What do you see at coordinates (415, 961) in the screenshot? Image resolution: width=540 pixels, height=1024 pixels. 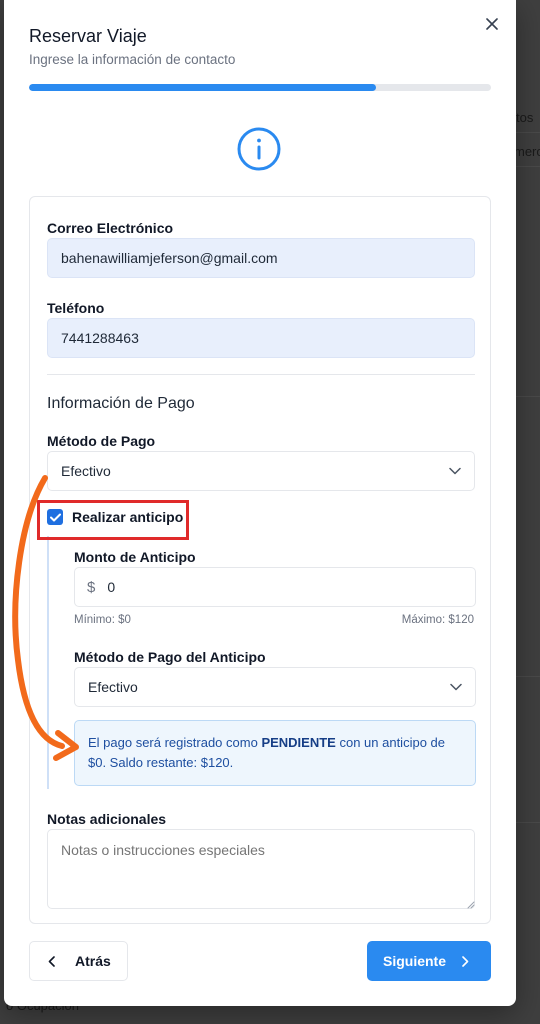 I see `next-button-label: Siguiente` at bounding box center [415, 961].